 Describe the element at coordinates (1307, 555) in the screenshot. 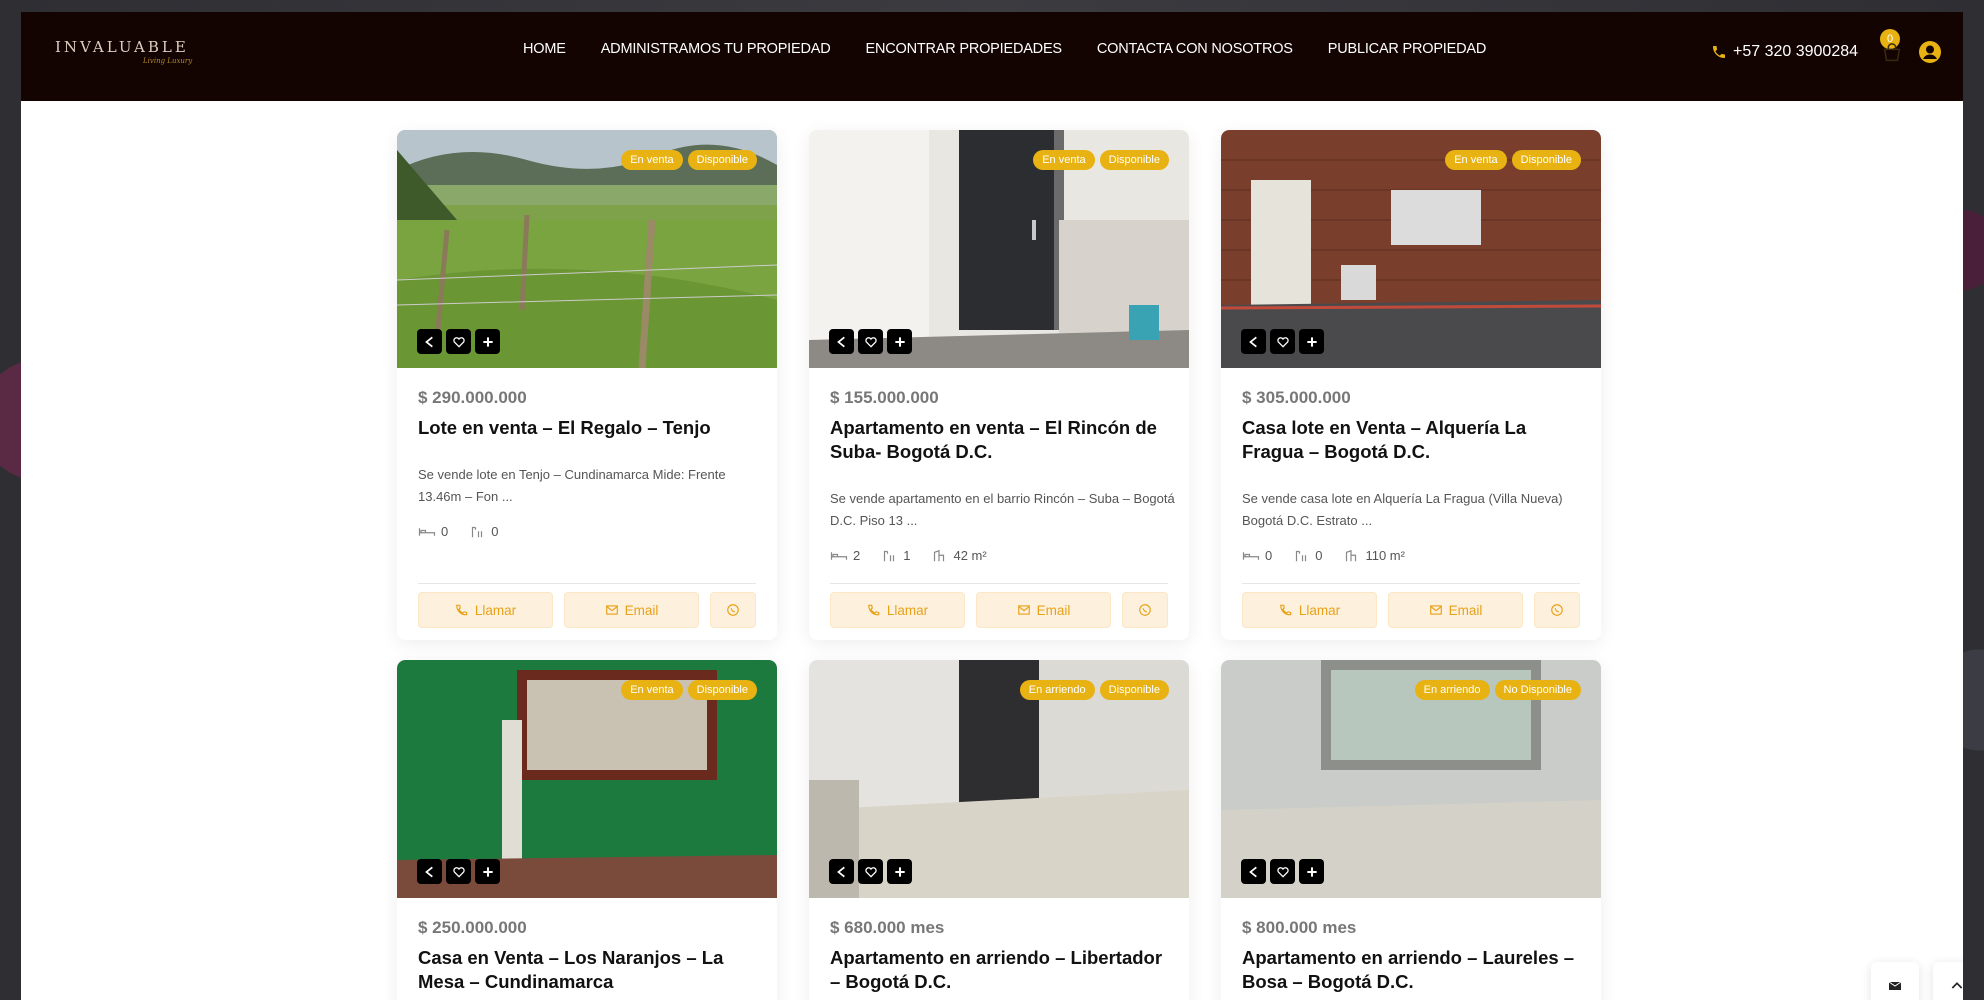

I see `baths-feature: 0` at that location.